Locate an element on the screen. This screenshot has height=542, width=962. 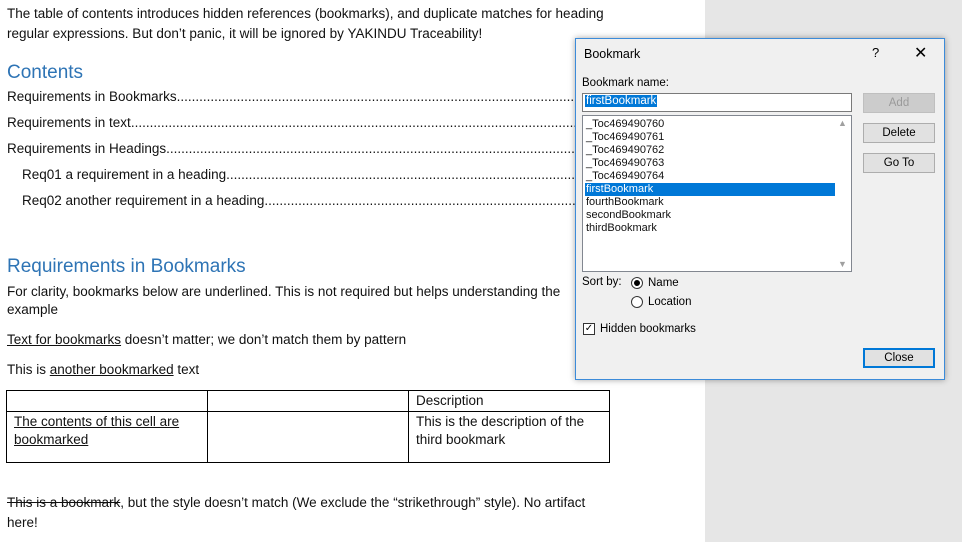
contents-heading: Contents is located at coordinates (45, 72).